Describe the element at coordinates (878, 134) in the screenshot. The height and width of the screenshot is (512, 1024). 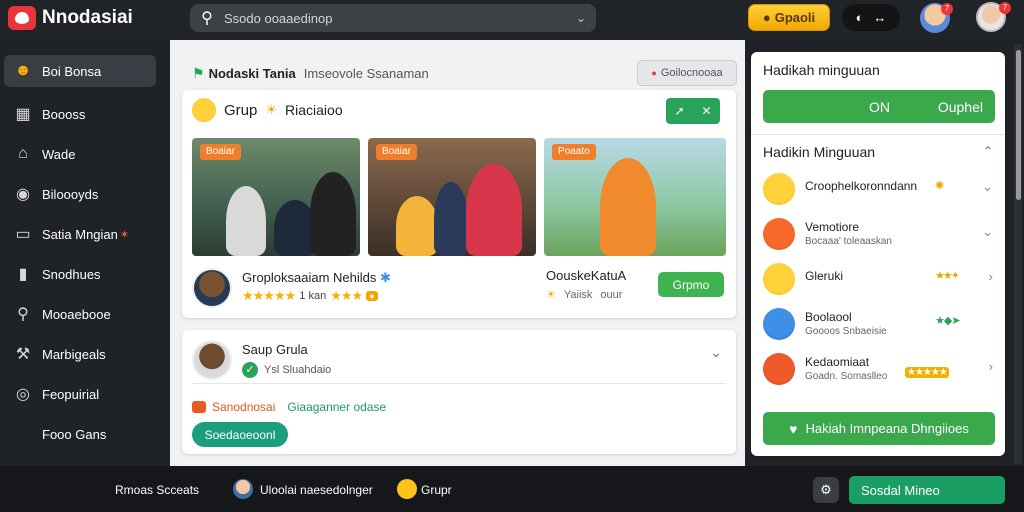
I see `divider` at that location.